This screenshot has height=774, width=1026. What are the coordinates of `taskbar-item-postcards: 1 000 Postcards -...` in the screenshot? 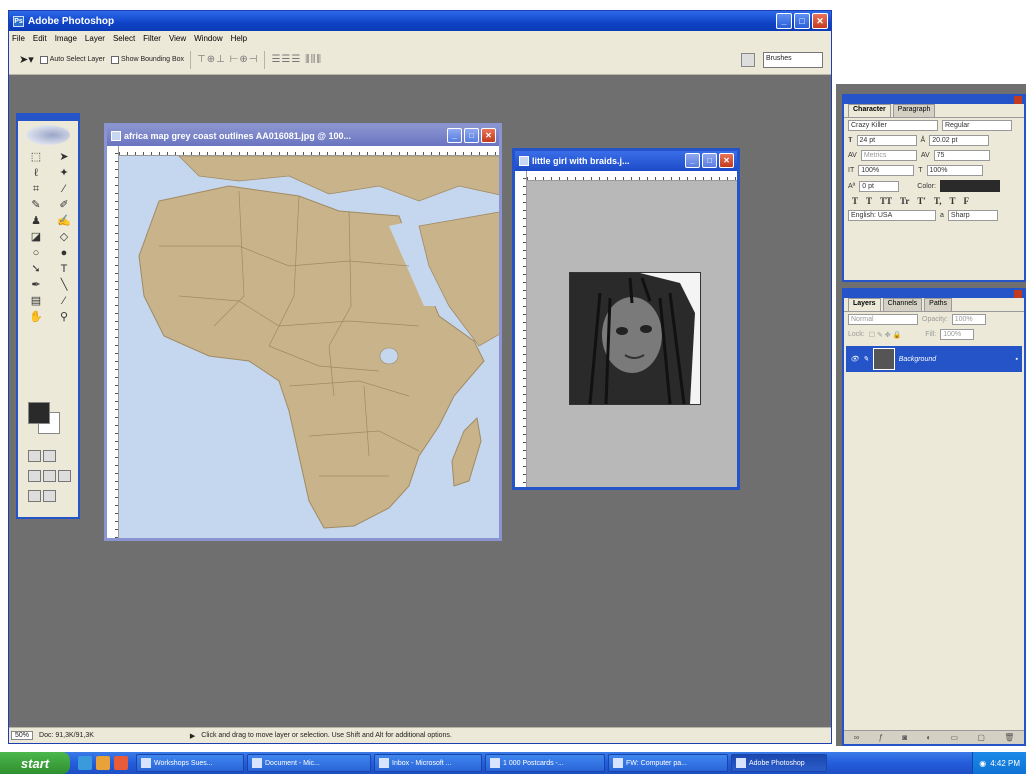 It's located at (545, 763).